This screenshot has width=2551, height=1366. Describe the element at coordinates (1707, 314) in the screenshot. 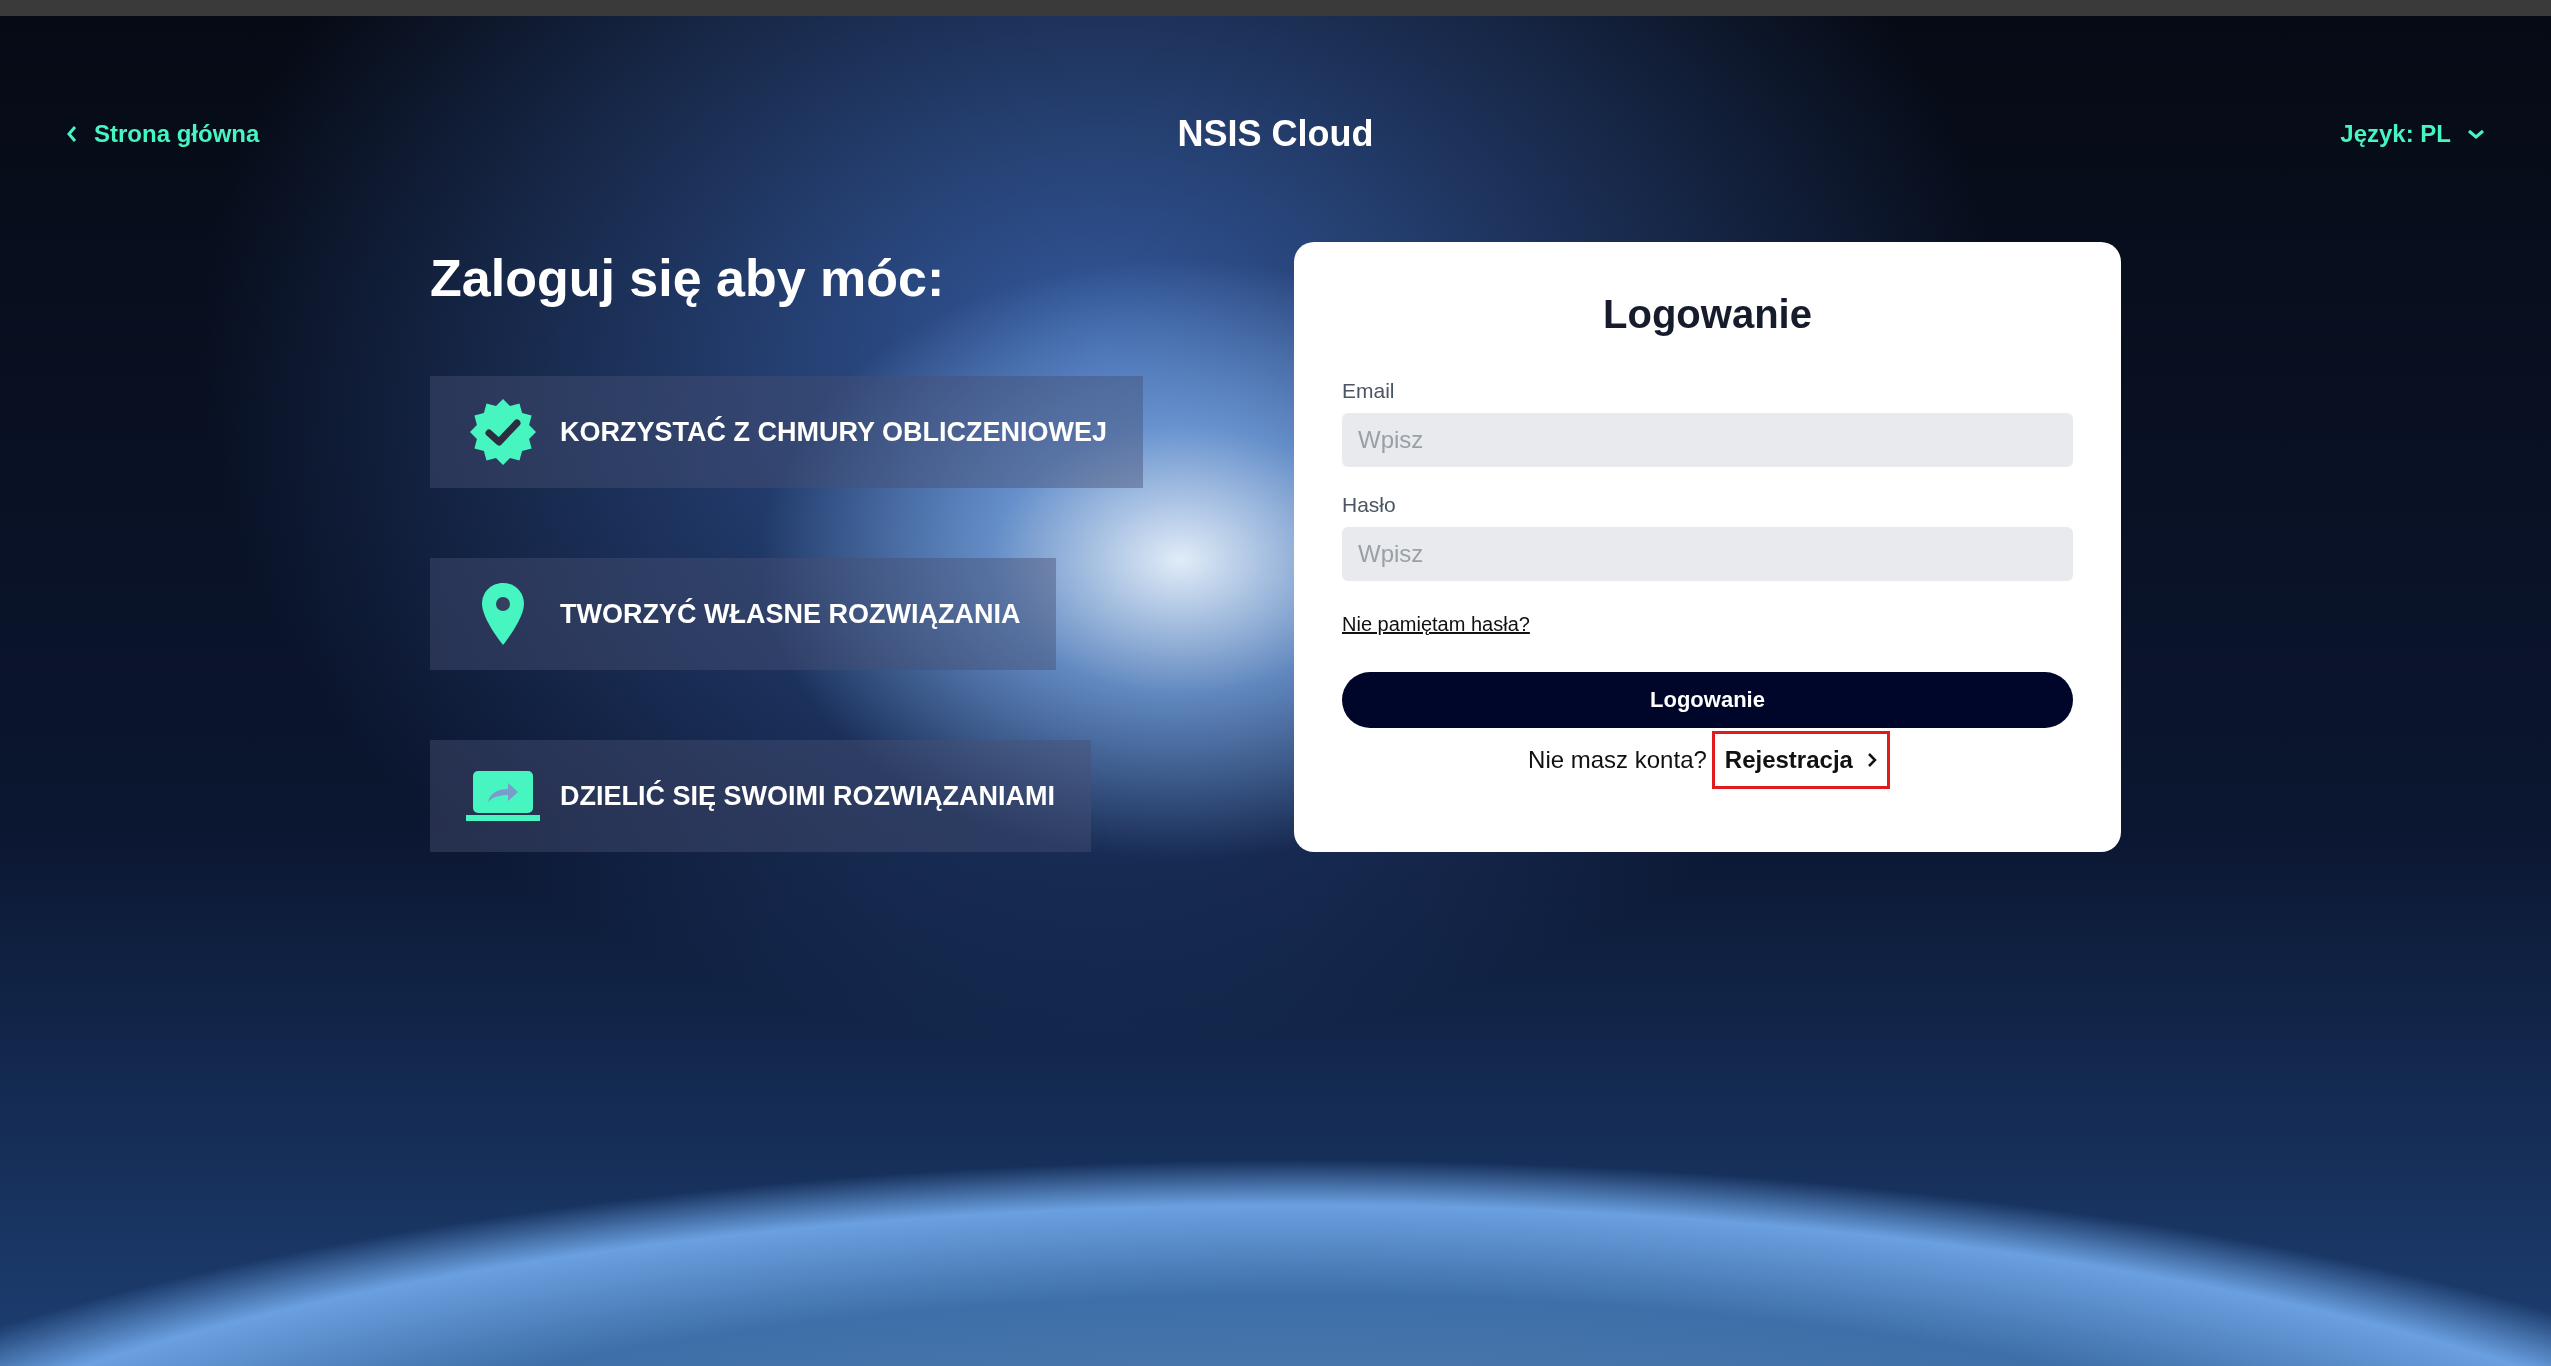

I see `login-title: Logowanie` at that location.